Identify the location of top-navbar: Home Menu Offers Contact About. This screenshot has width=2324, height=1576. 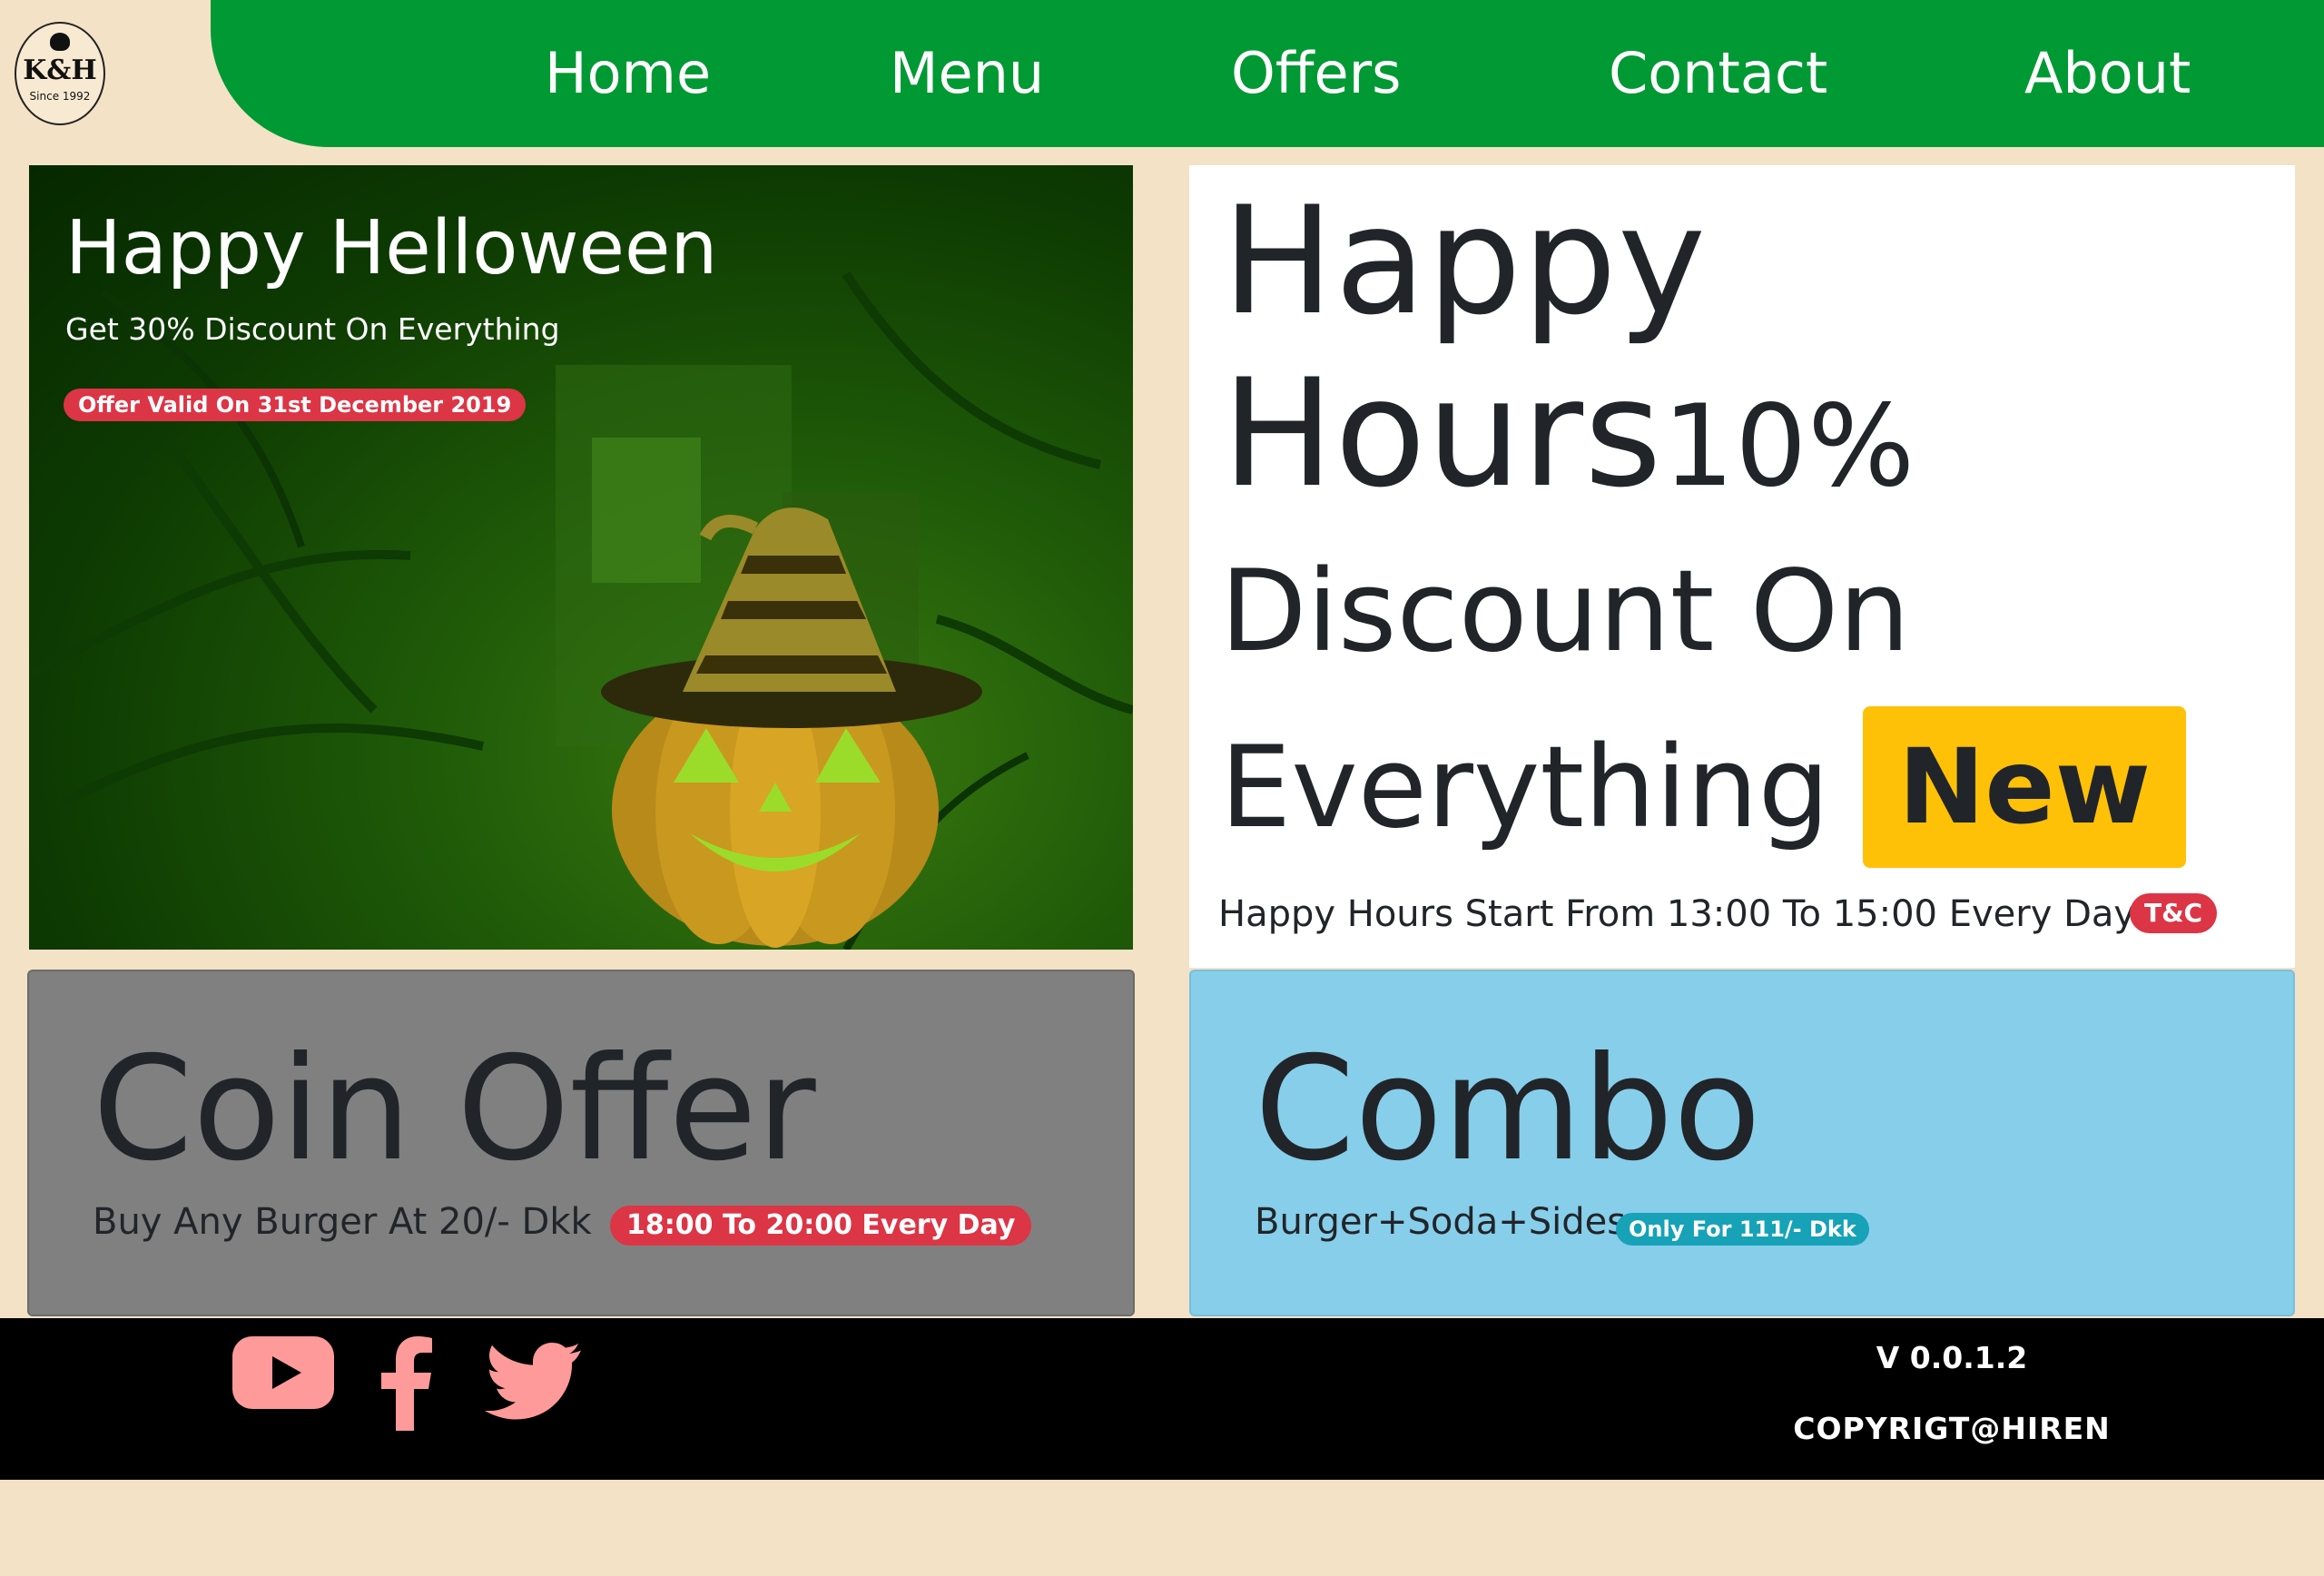
(1267, 73).